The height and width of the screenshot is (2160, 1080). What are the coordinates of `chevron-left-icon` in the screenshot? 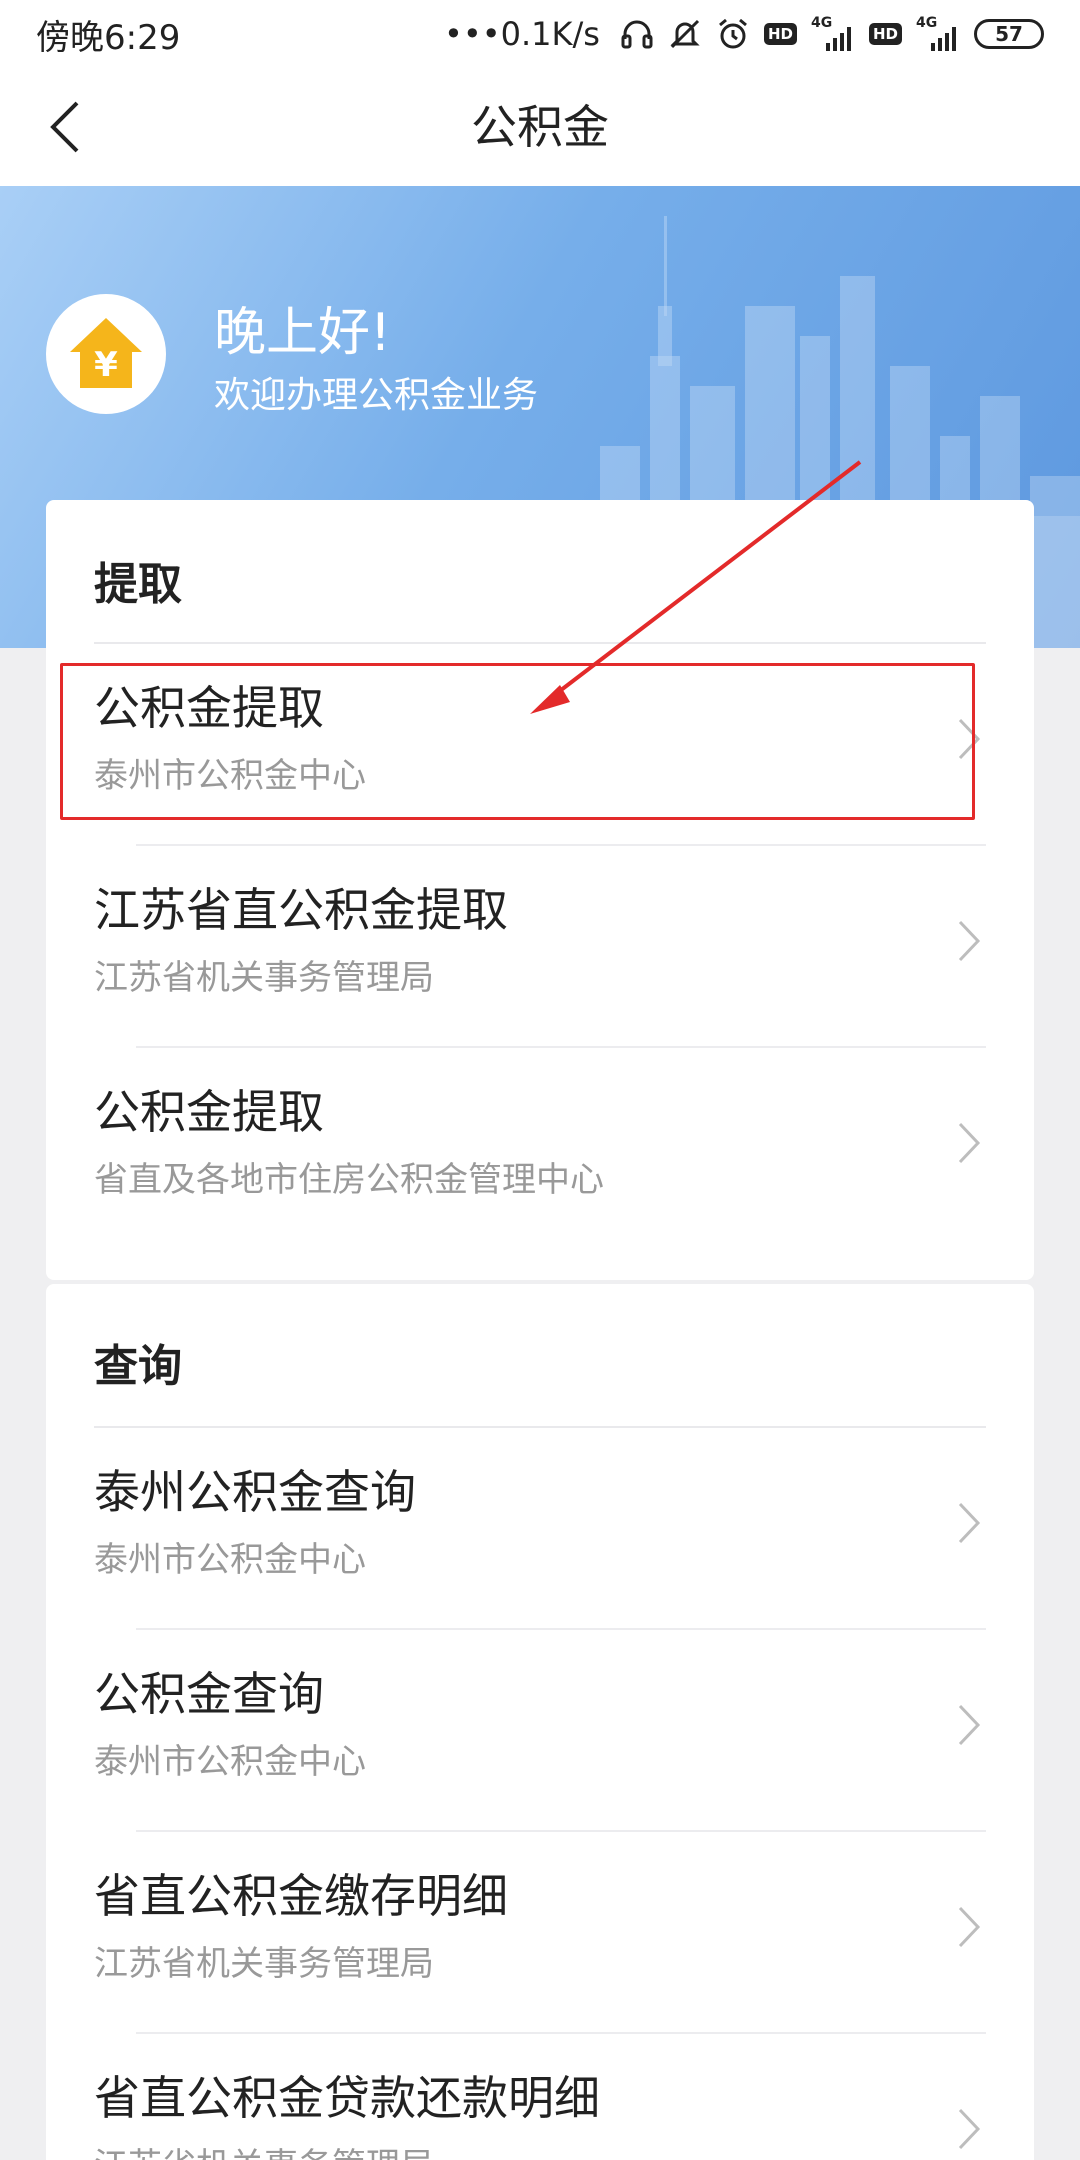 It's located at (64, 127).